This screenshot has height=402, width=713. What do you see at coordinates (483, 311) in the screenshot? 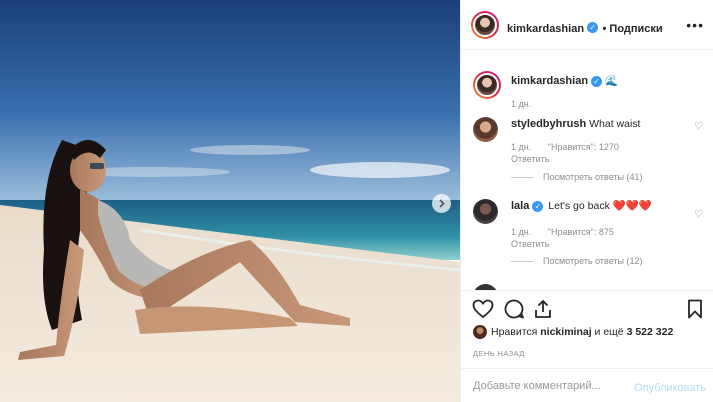
I see `like-icon` at bounding box center [483, 311].